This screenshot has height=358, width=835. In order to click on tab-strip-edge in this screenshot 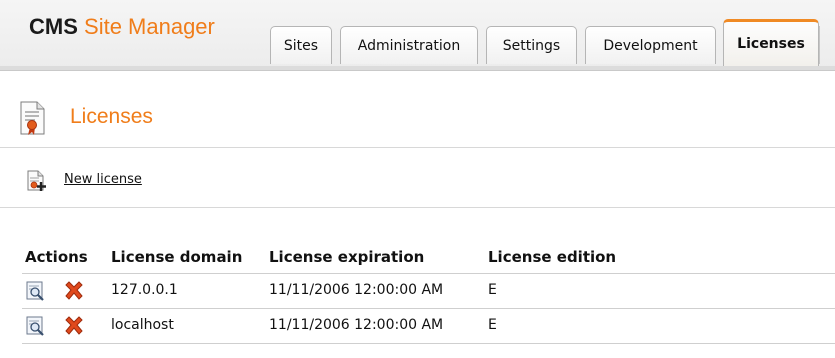, I will do `click(827, 45)`.